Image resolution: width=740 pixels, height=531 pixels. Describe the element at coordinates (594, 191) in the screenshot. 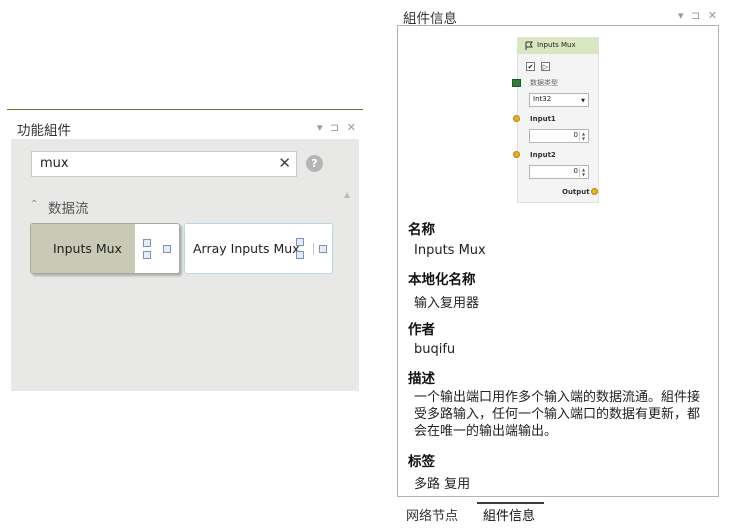

I see `output-pin-icon` at that location.